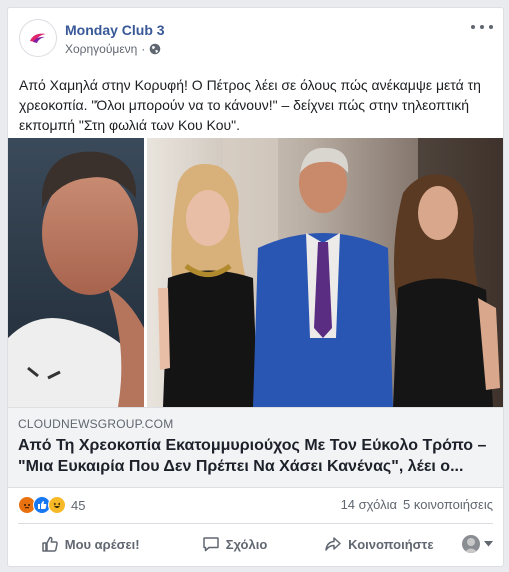 This screenshot has height=572, width=509. I want to click on reactions-summary: 45, so click(51, 505).